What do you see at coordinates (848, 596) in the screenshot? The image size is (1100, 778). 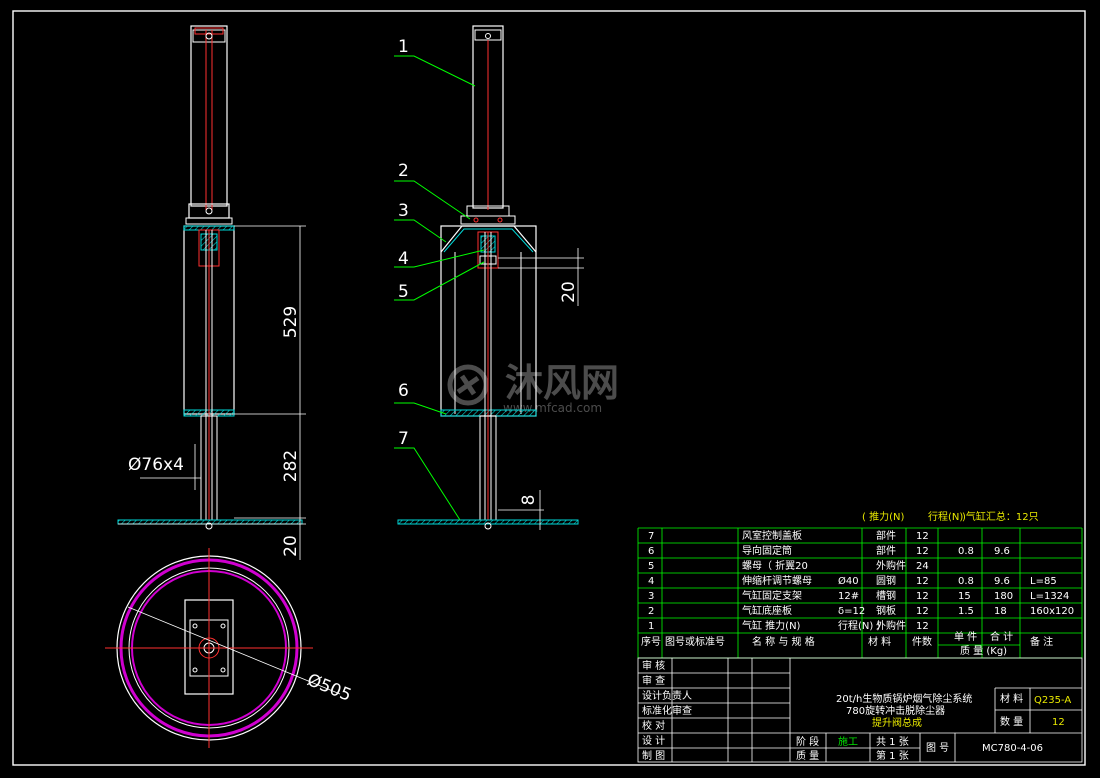 I see `bom-cell-spec: 12#` at bounding box center [848, 596].